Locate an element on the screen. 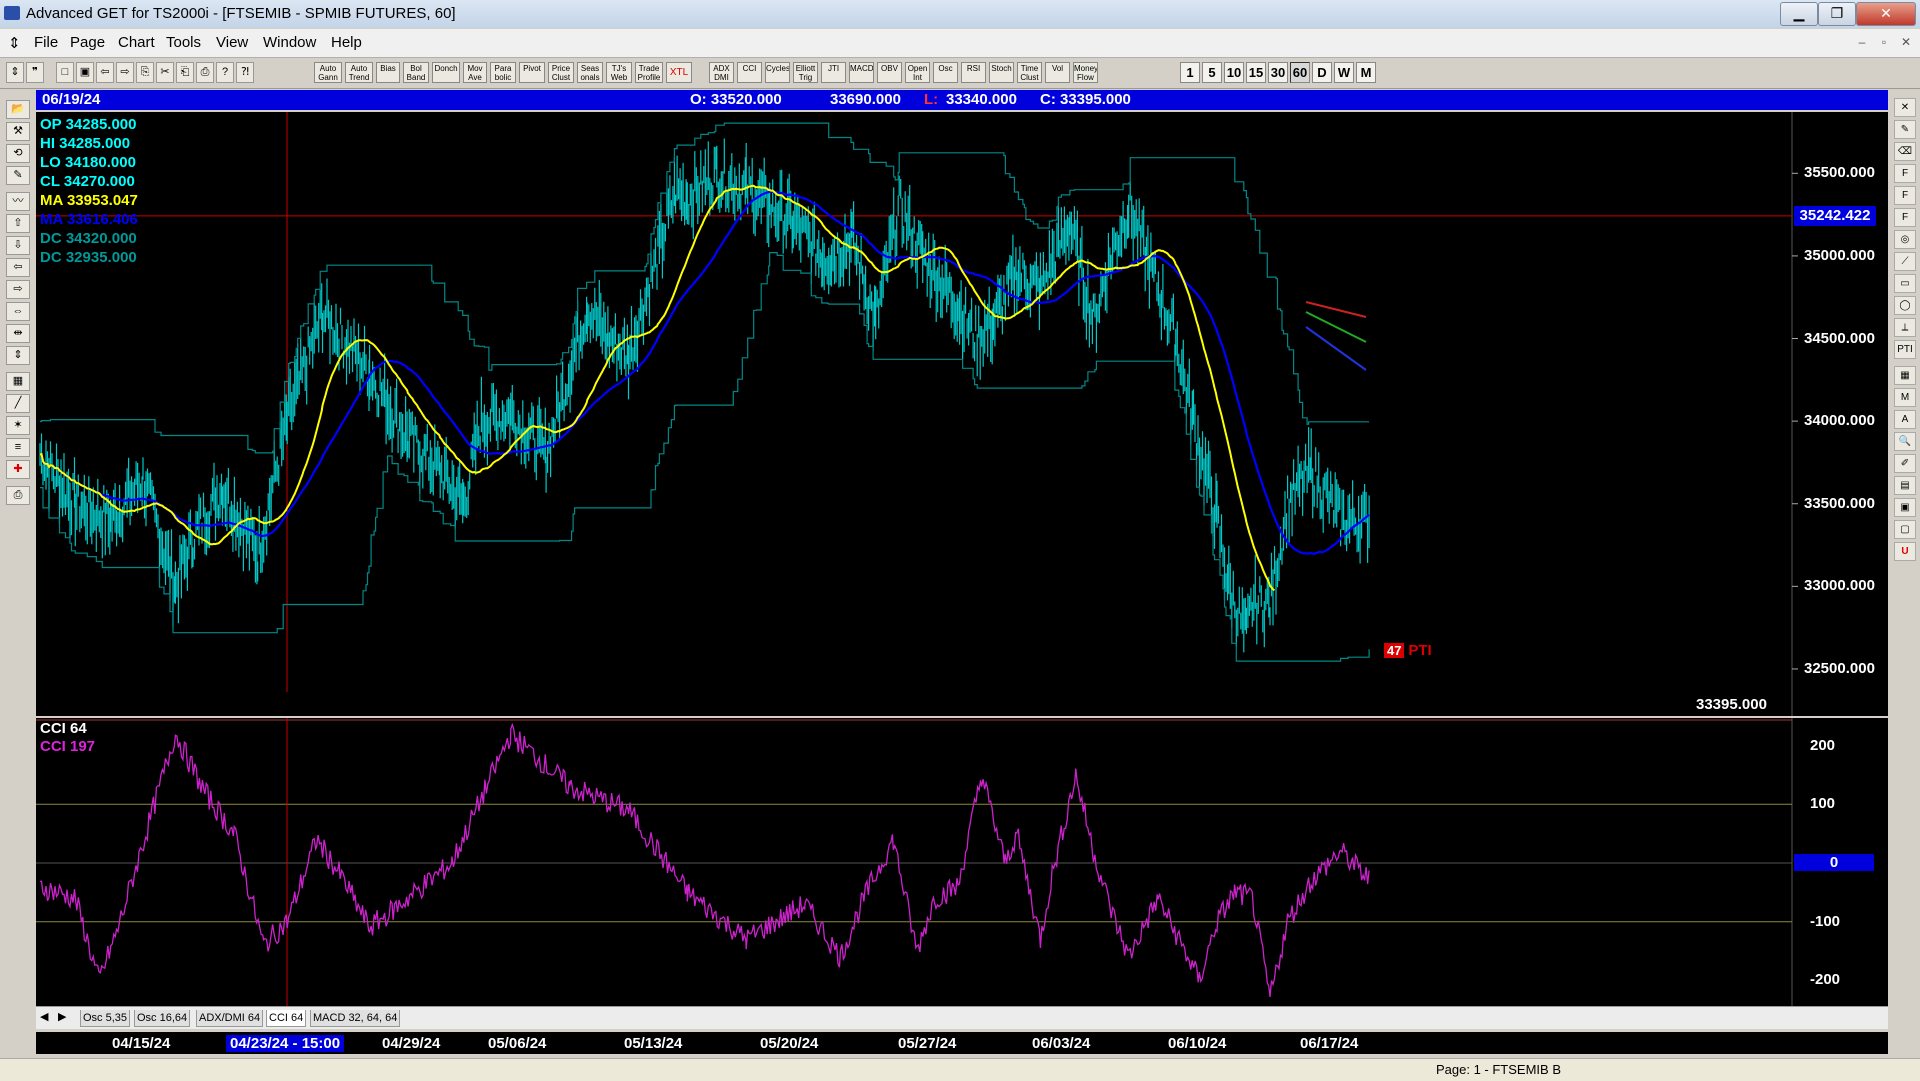 This screenshot has height=1081, width=1920. arrow-right-icon: ⇨ is located at coordinates (18, 289).